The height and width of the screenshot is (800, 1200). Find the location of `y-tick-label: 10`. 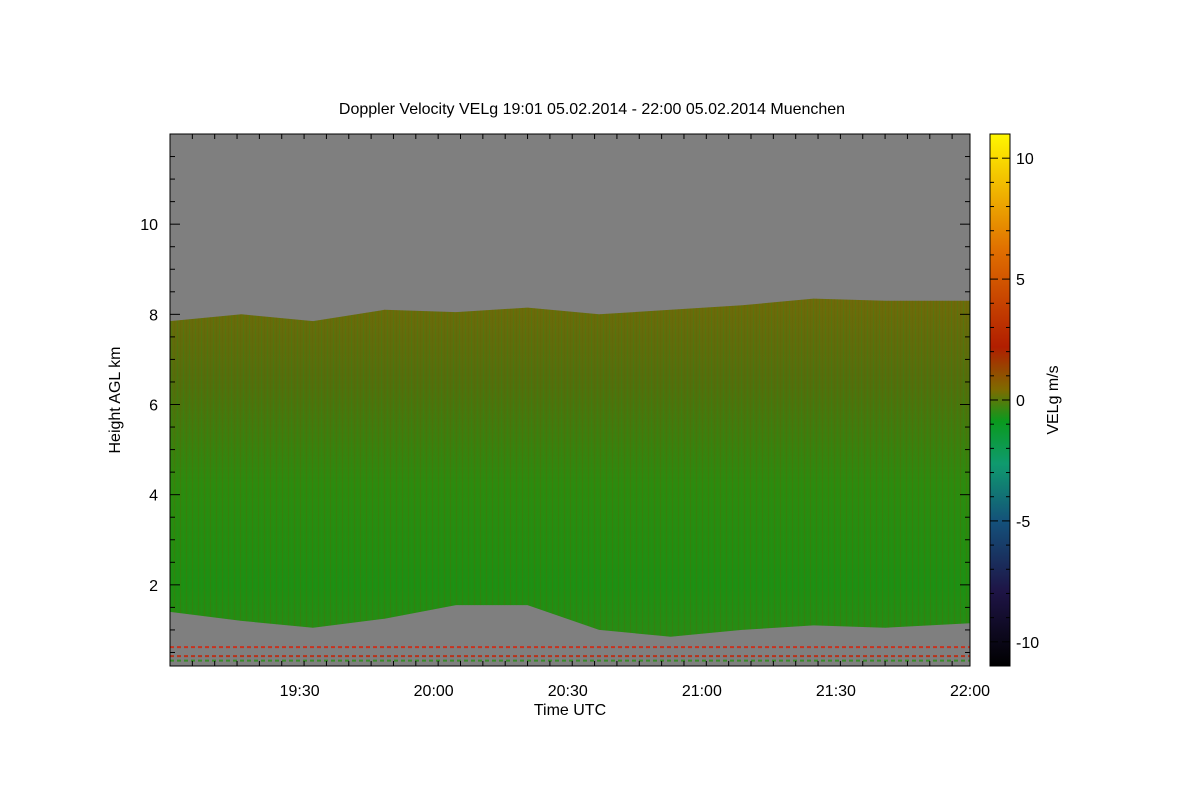

y-tick-label: 10 is located at coordinates (149, 225).